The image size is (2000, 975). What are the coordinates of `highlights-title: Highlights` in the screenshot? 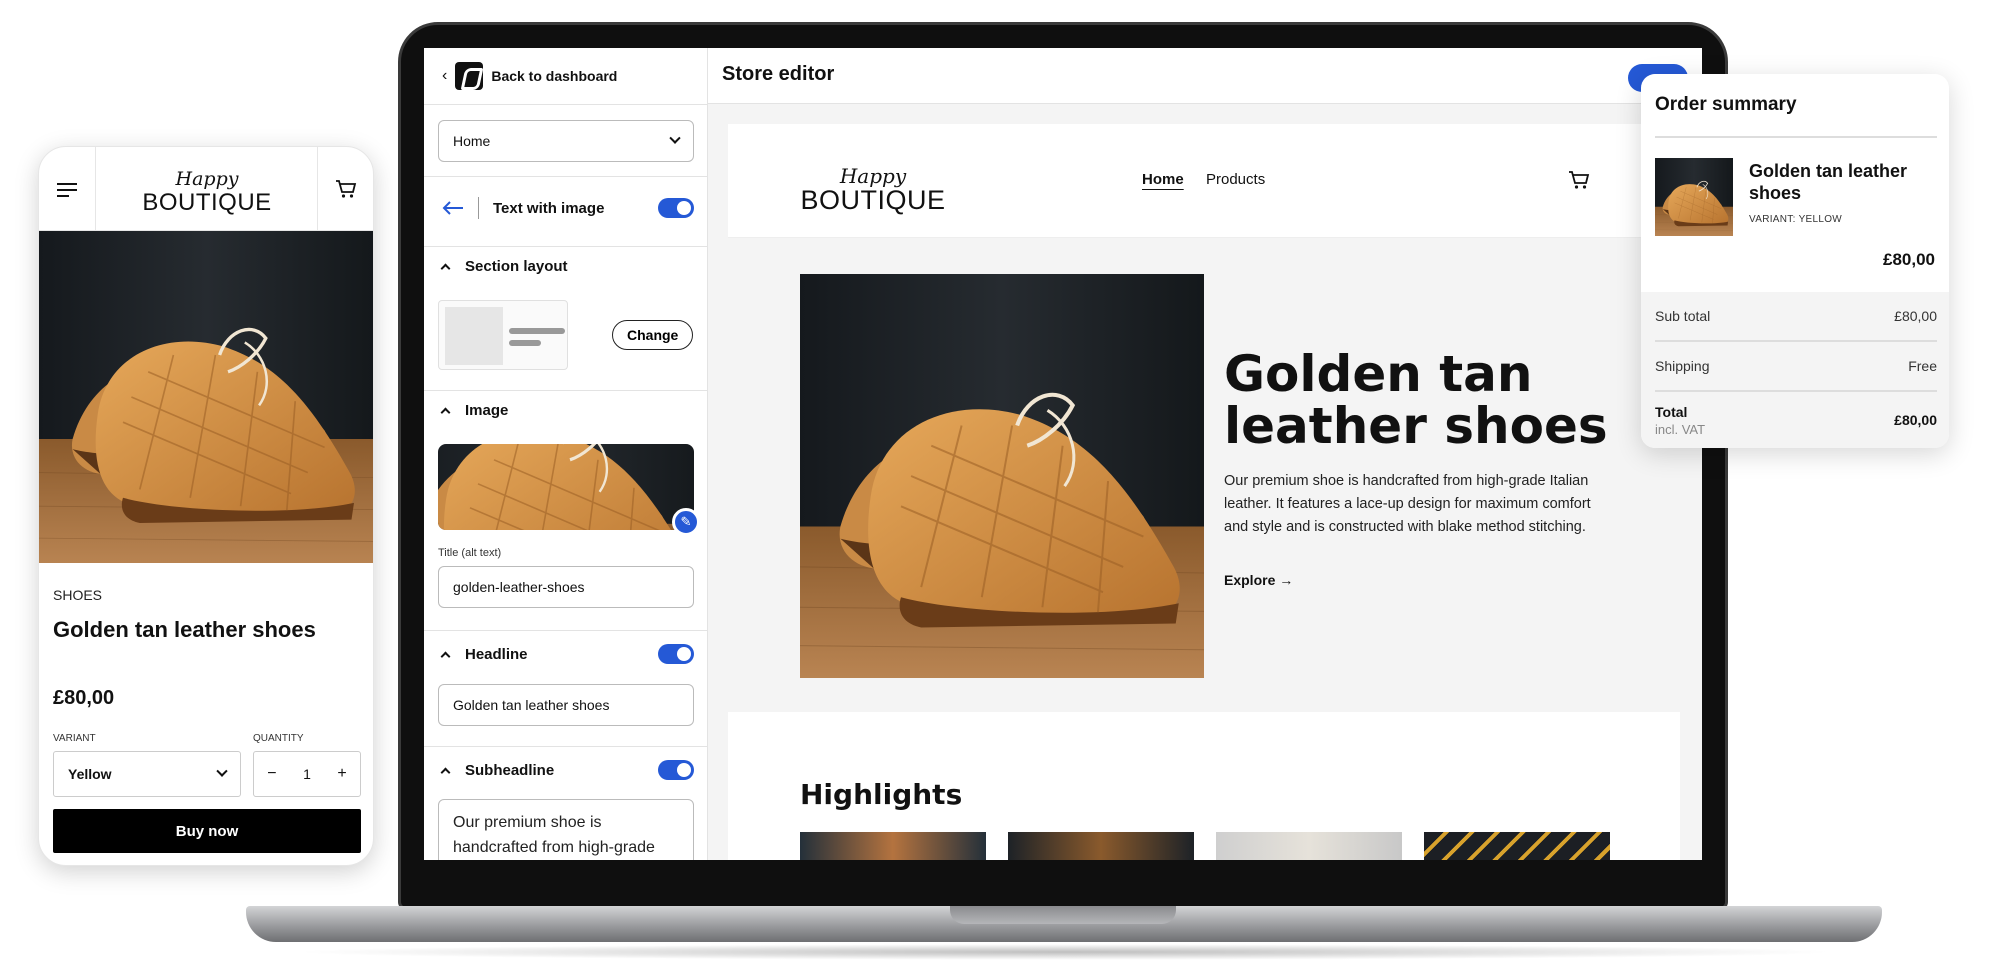 It's located at (881, 794).